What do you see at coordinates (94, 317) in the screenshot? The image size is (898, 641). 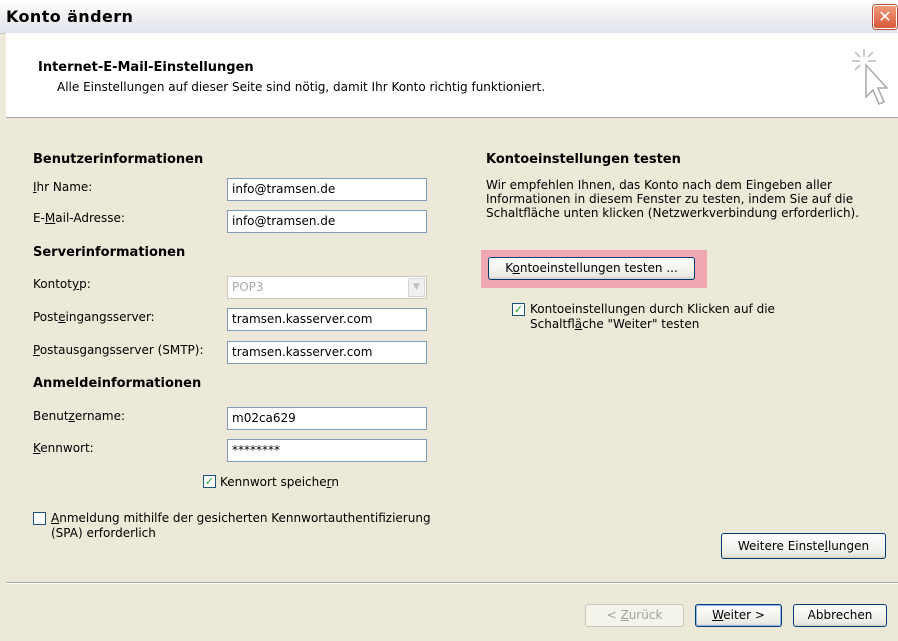 I see `incoming-server-label: Posteingangsserver:` at bounding box center [94, 317].